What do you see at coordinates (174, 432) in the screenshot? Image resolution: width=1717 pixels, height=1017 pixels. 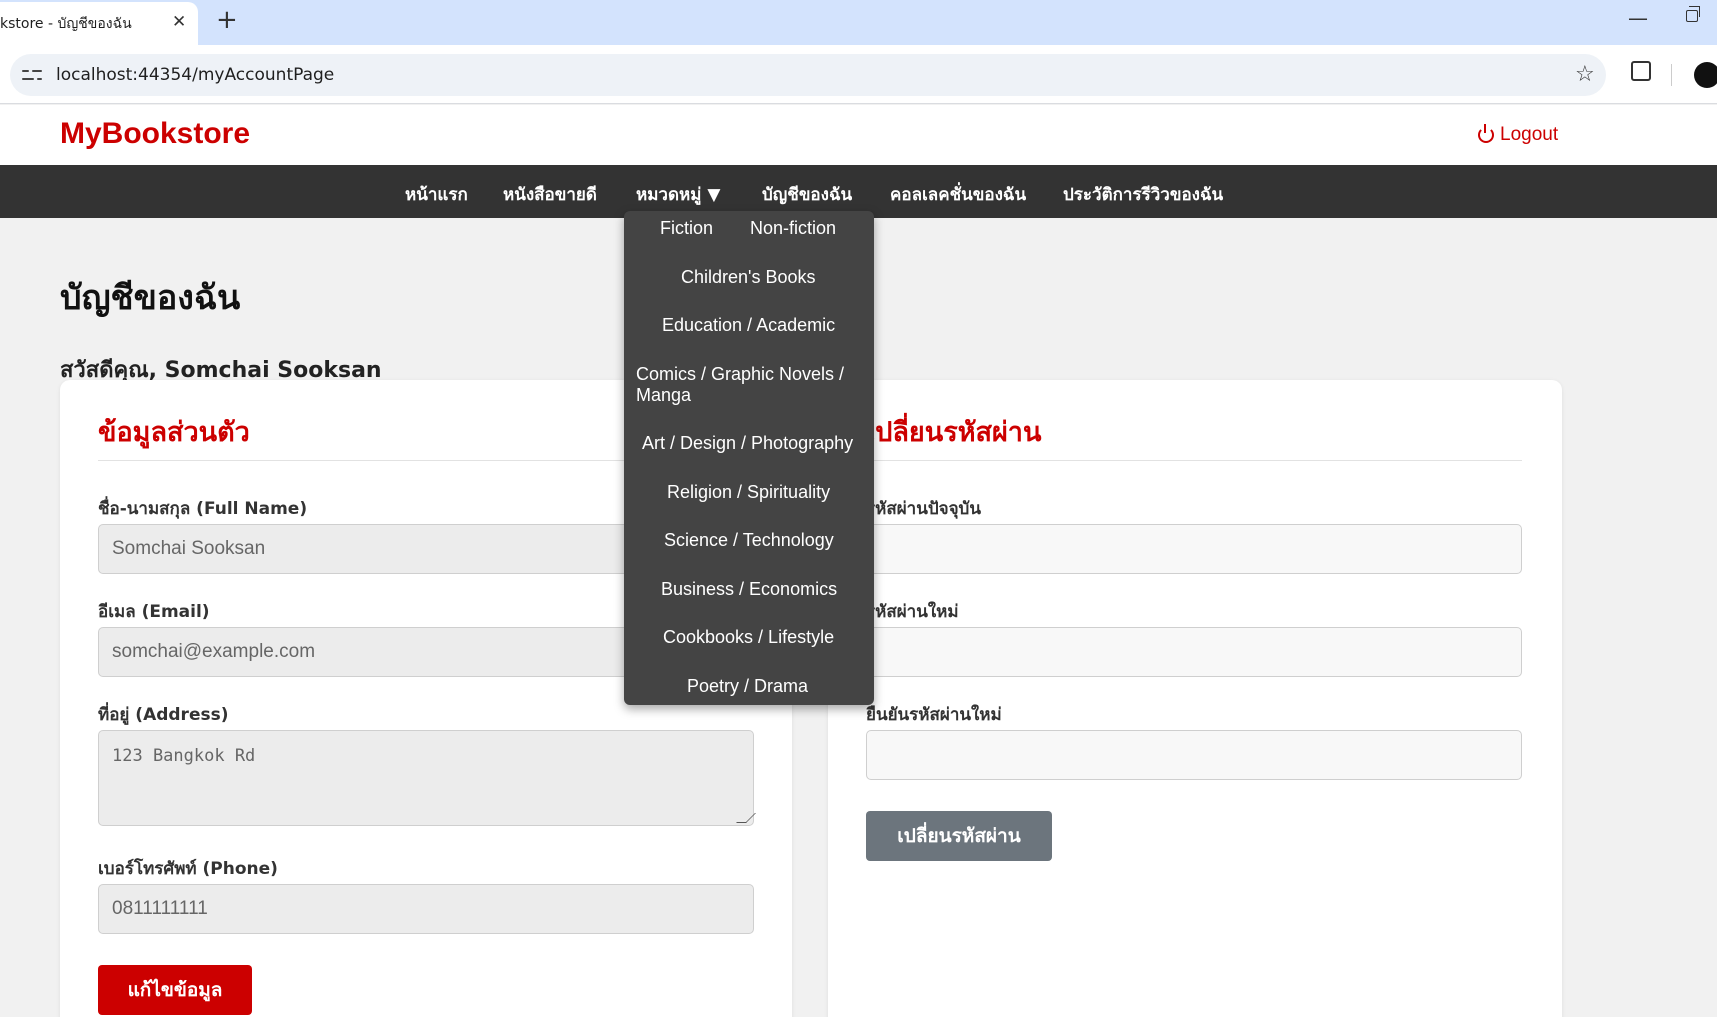 I see `profile-card-title: ข้อมูลส่วนตัว` at bounding box center [174, 432].